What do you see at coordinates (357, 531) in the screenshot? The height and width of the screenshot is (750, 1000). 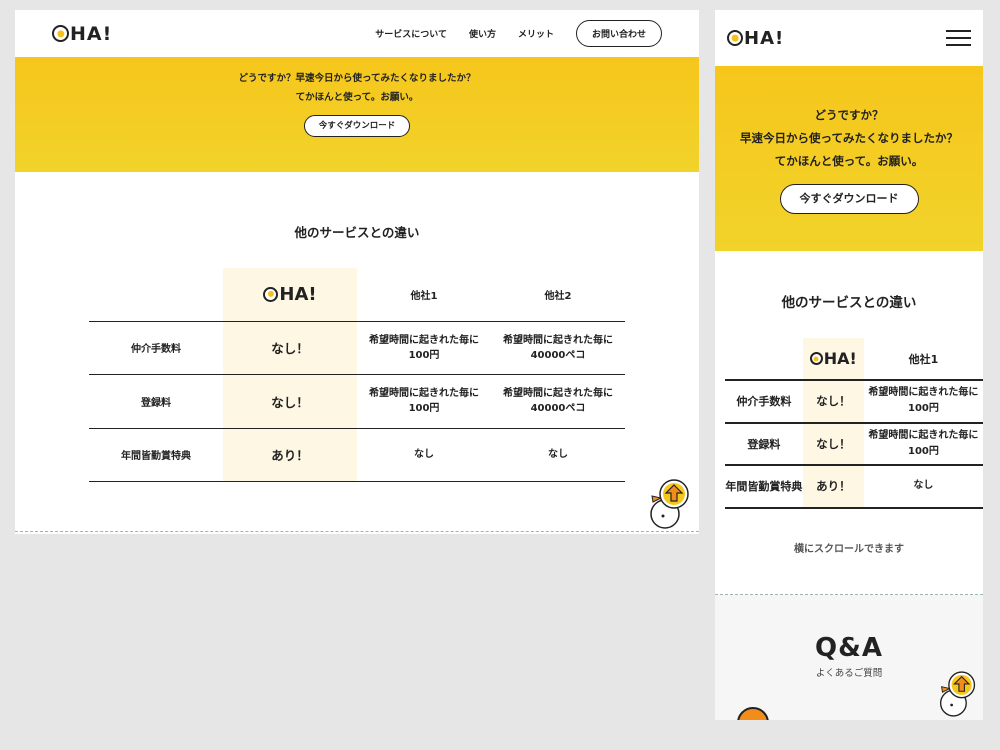 I see `section-divider` at bounding box center [357, 531].